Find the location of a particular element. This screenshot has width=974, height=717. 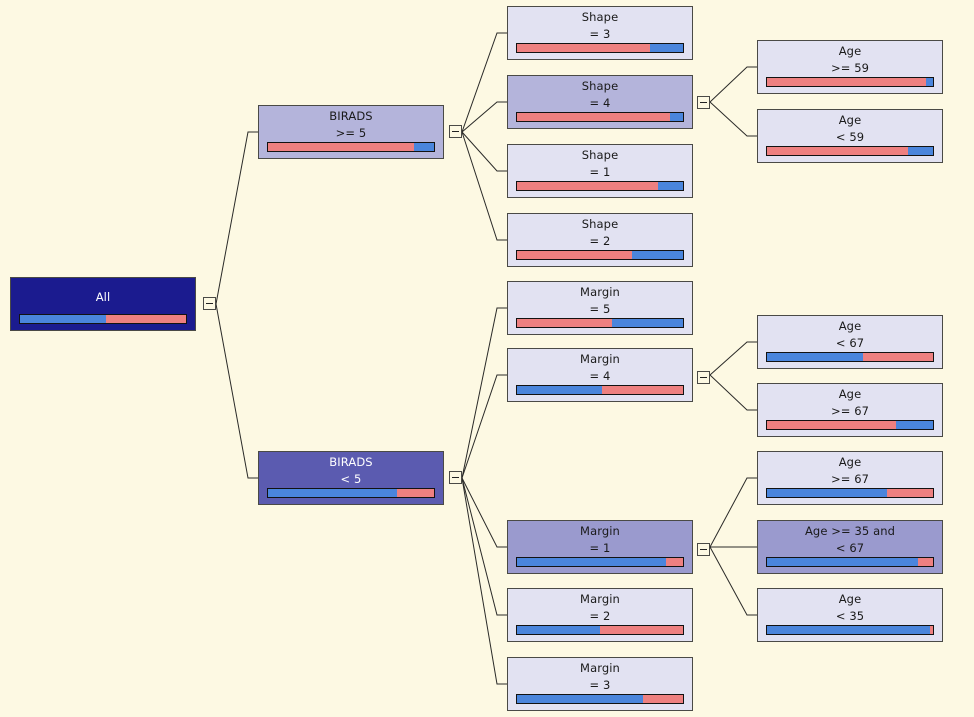

node-margin-2: Margin = 2 is located at coordinates (600, 615).